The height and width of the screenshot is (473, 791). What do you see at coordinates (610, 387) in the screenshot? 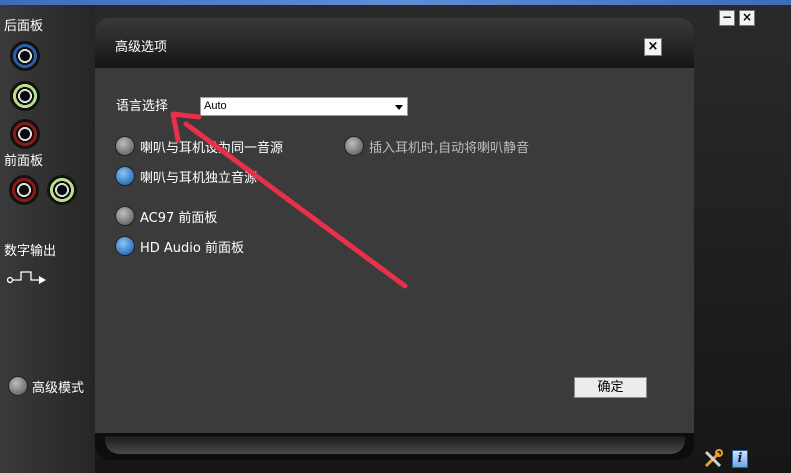
I see `ok-button: 确定` at bounding box center [610, 387].